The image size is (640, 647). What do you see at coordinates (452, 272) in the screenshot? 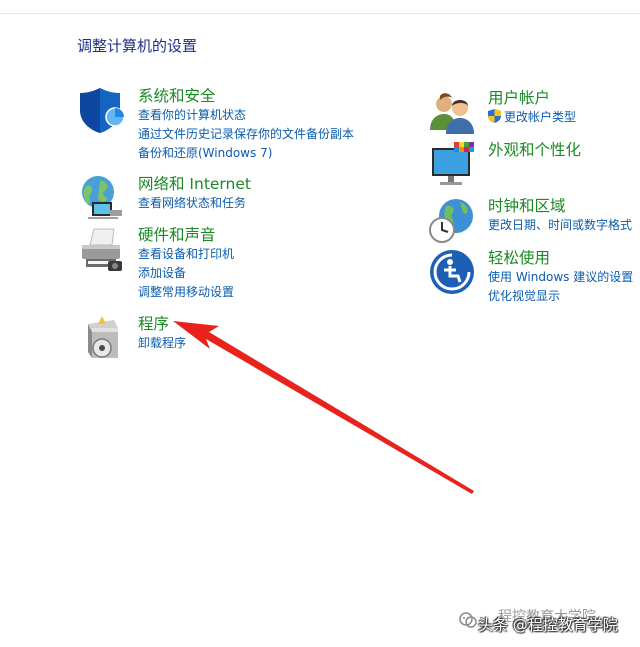
I see `ease-of-access-icon` at bounding box center [452, 272].